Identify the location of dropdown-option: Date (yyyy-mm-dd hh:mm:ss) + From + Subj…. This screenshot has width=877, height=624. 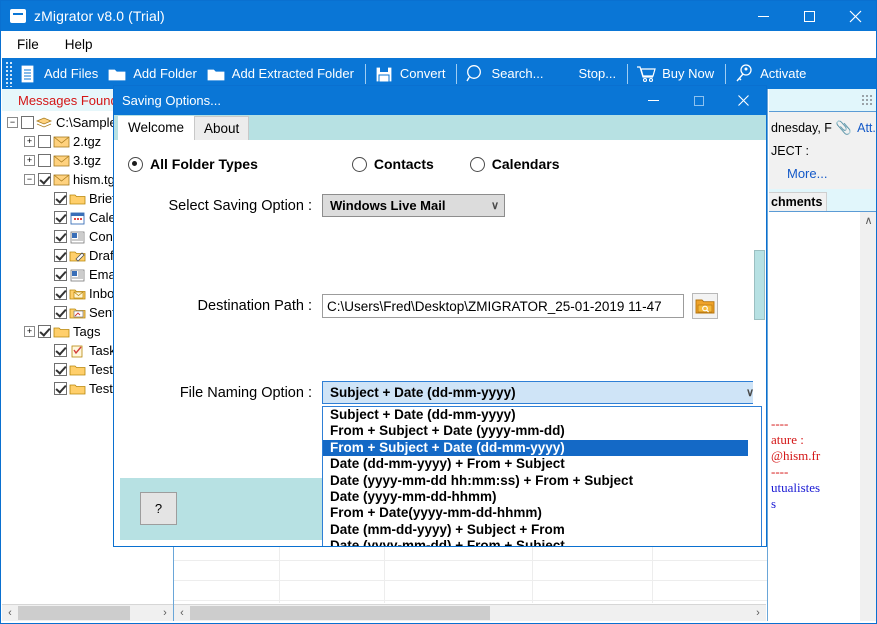
(542, 481).